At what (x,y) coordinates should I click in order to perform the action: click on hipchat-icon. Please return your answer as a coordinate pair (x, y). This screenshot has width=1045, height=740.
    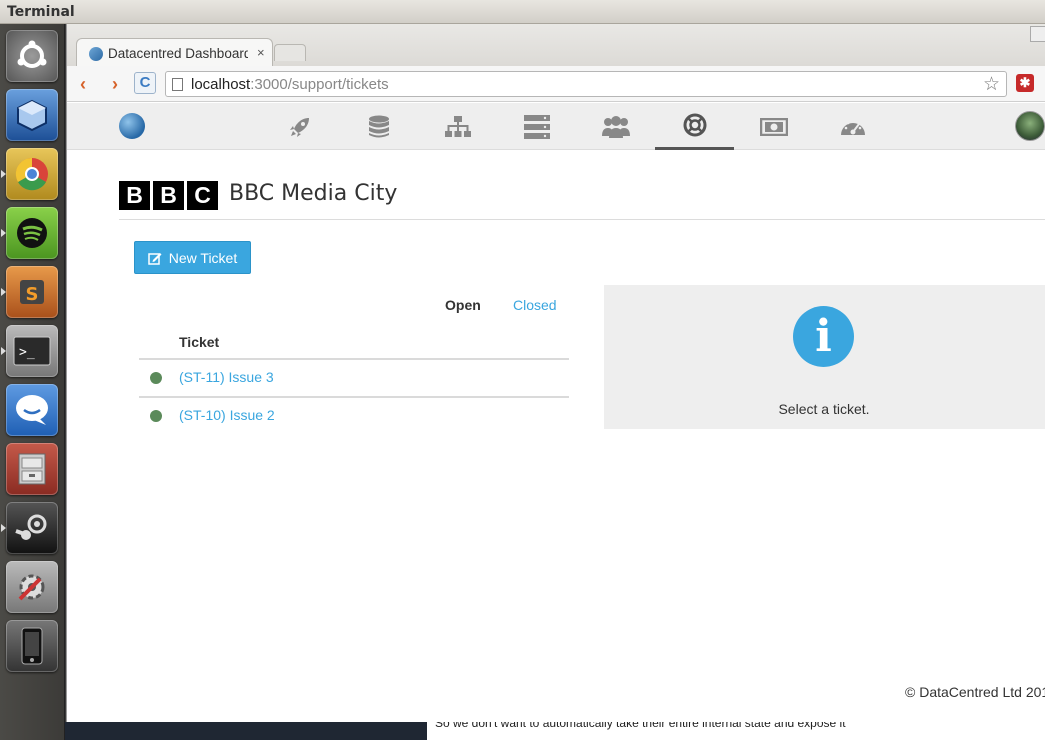
    Looking at the image, I should click on (32, 410).